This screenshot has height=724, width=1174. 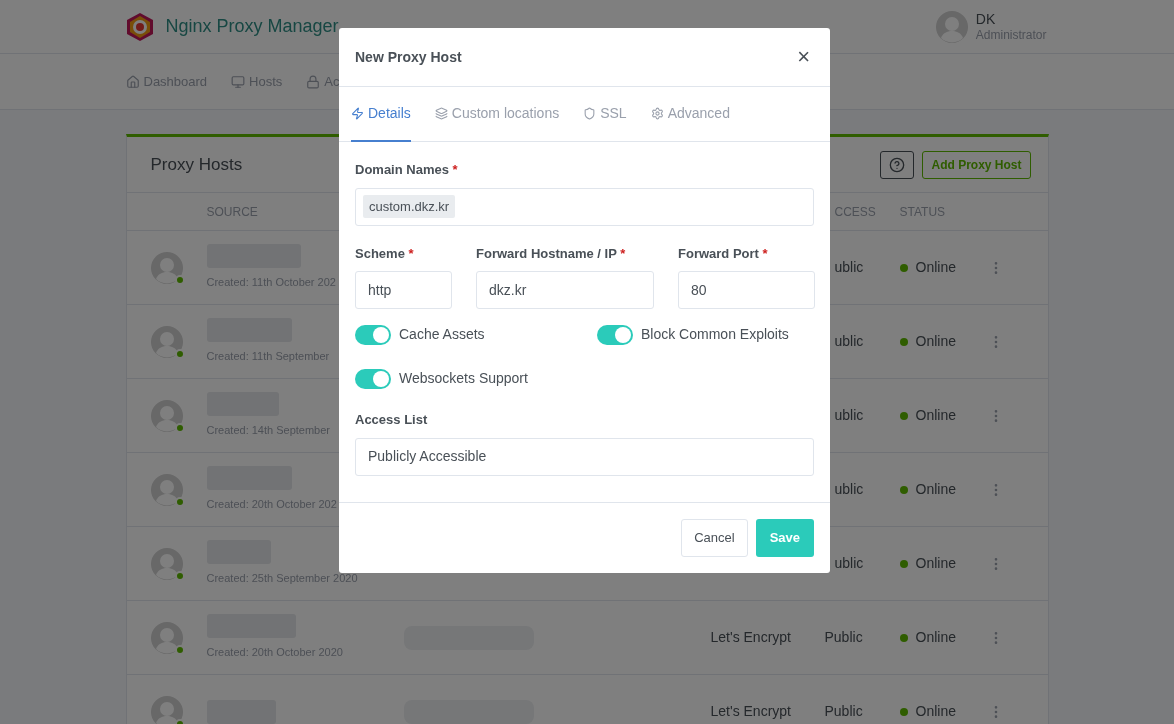 What do you see at coordinates (385, 253) in the screenshot?
I see `field-label: Scheme *` at bounding box center [385, 253].